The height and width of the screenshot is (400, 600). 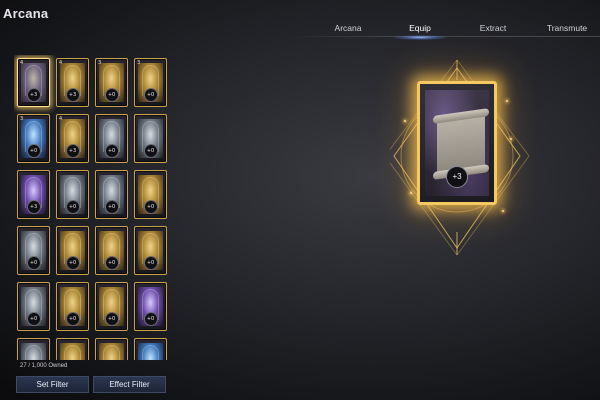 What do you see at coordinates (457, 143) in the screenshot?
I see `featured-card: +3` at bounding box center [457, 143].